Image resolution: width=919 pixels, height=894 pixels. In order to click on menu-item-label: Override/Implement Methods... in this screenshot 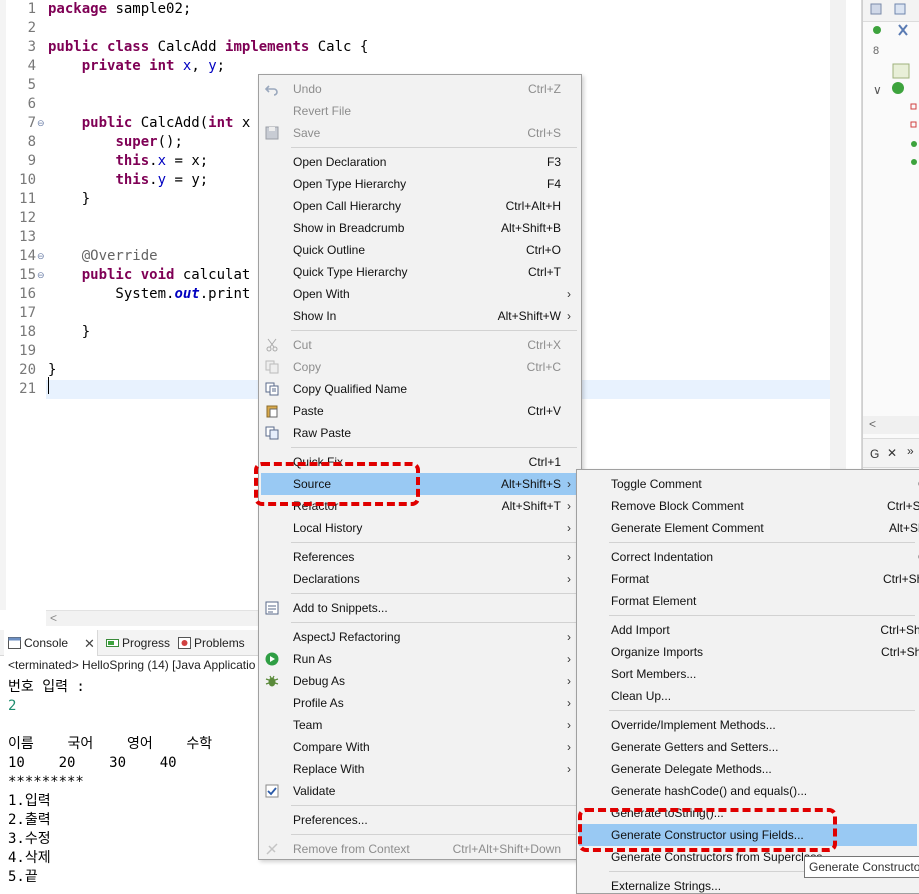, I will do `click(693, 725)`.